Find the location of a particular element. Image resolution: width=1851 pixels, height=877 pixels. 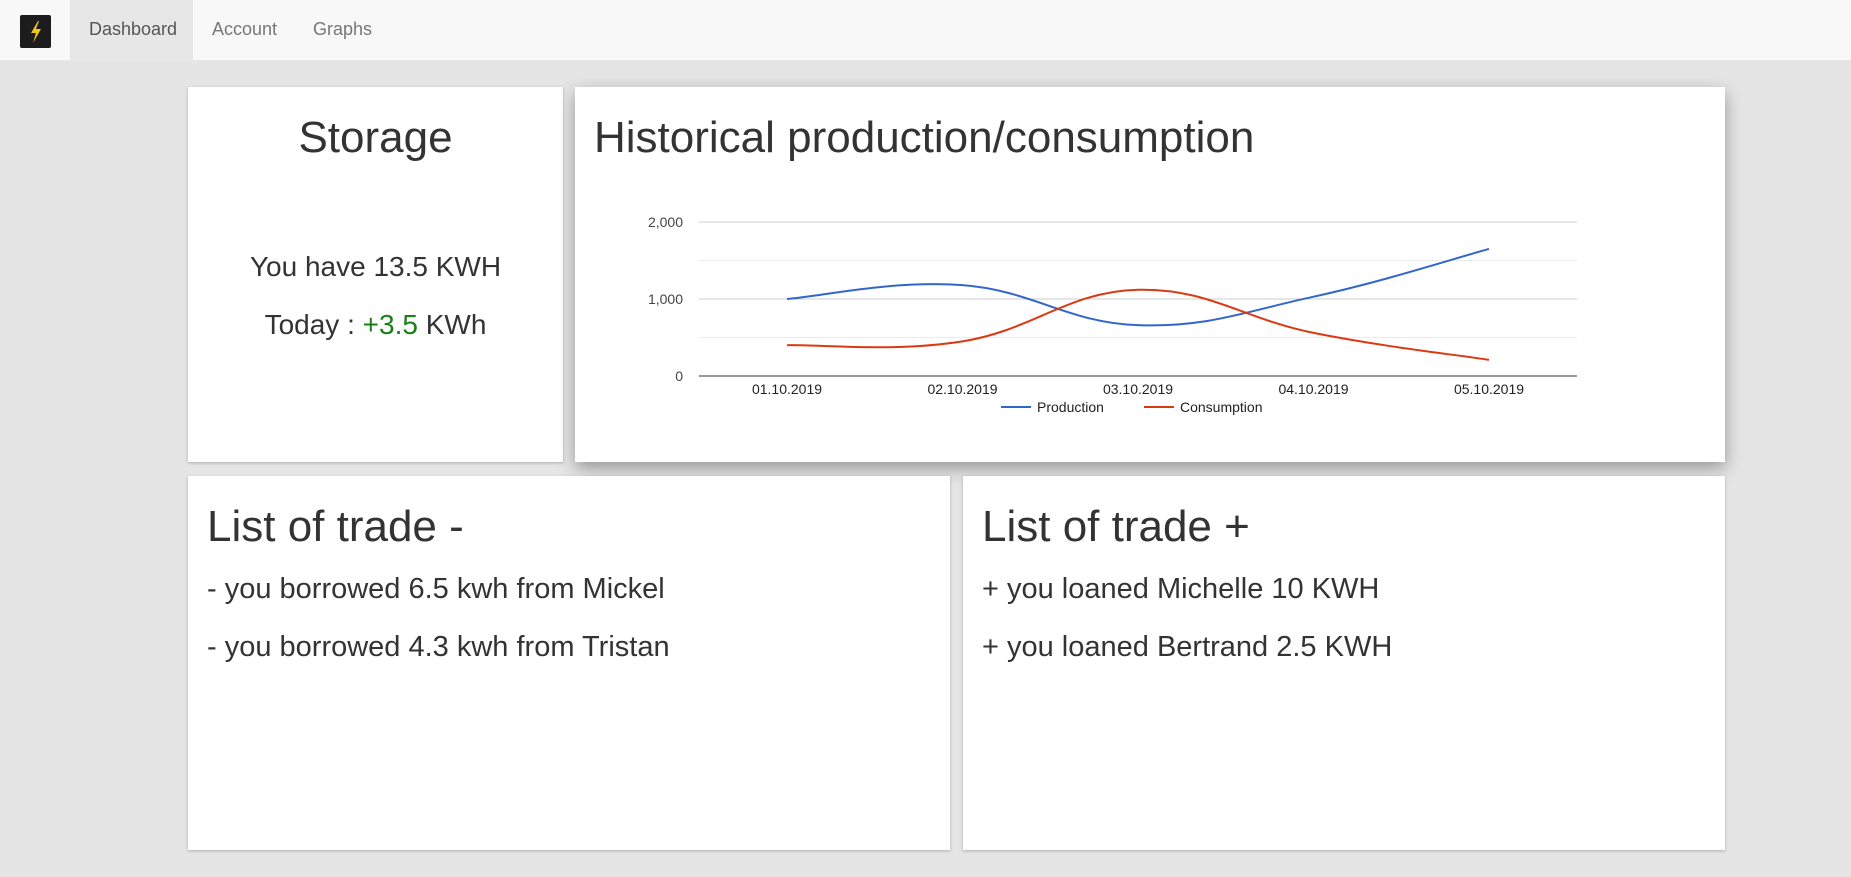

nav-dashboard: Dashboard is located at coordinates (131, 30).